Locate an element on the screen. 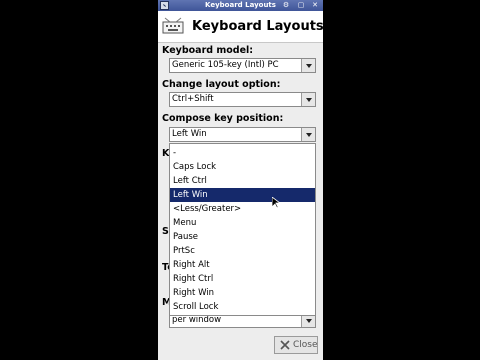  change-layout-combo: Ctrl+Shift is located at coordinates (242, 99).